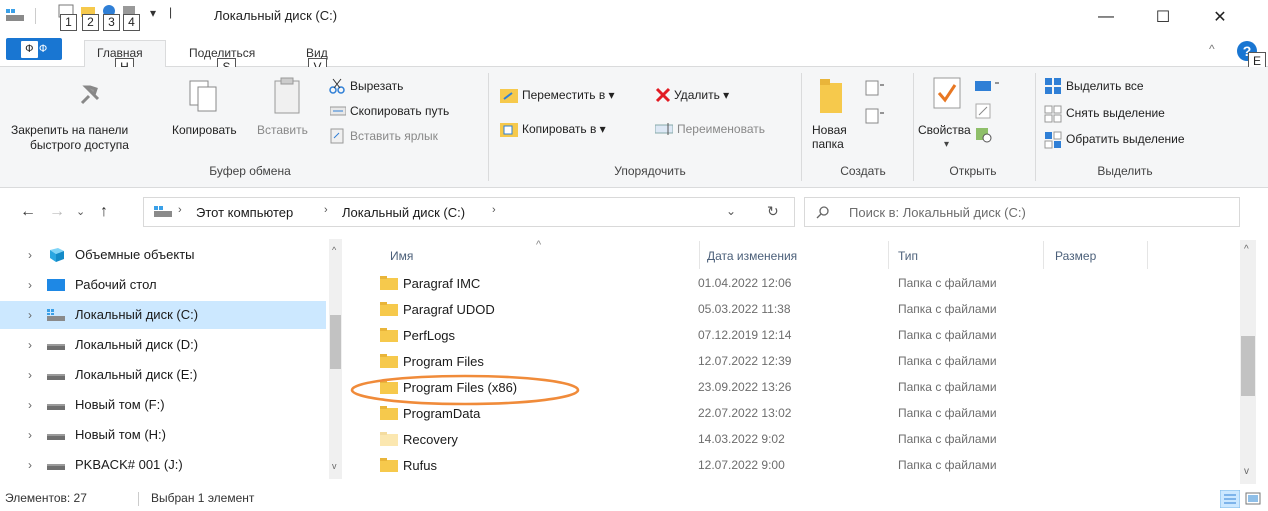 The width and height of the screenshot is (1268, 511). What do you see at coordinates (1212, 49) in the screenshot?
I see `collapse-ribbon-icon: ^` at bounding box center [1212, 49].